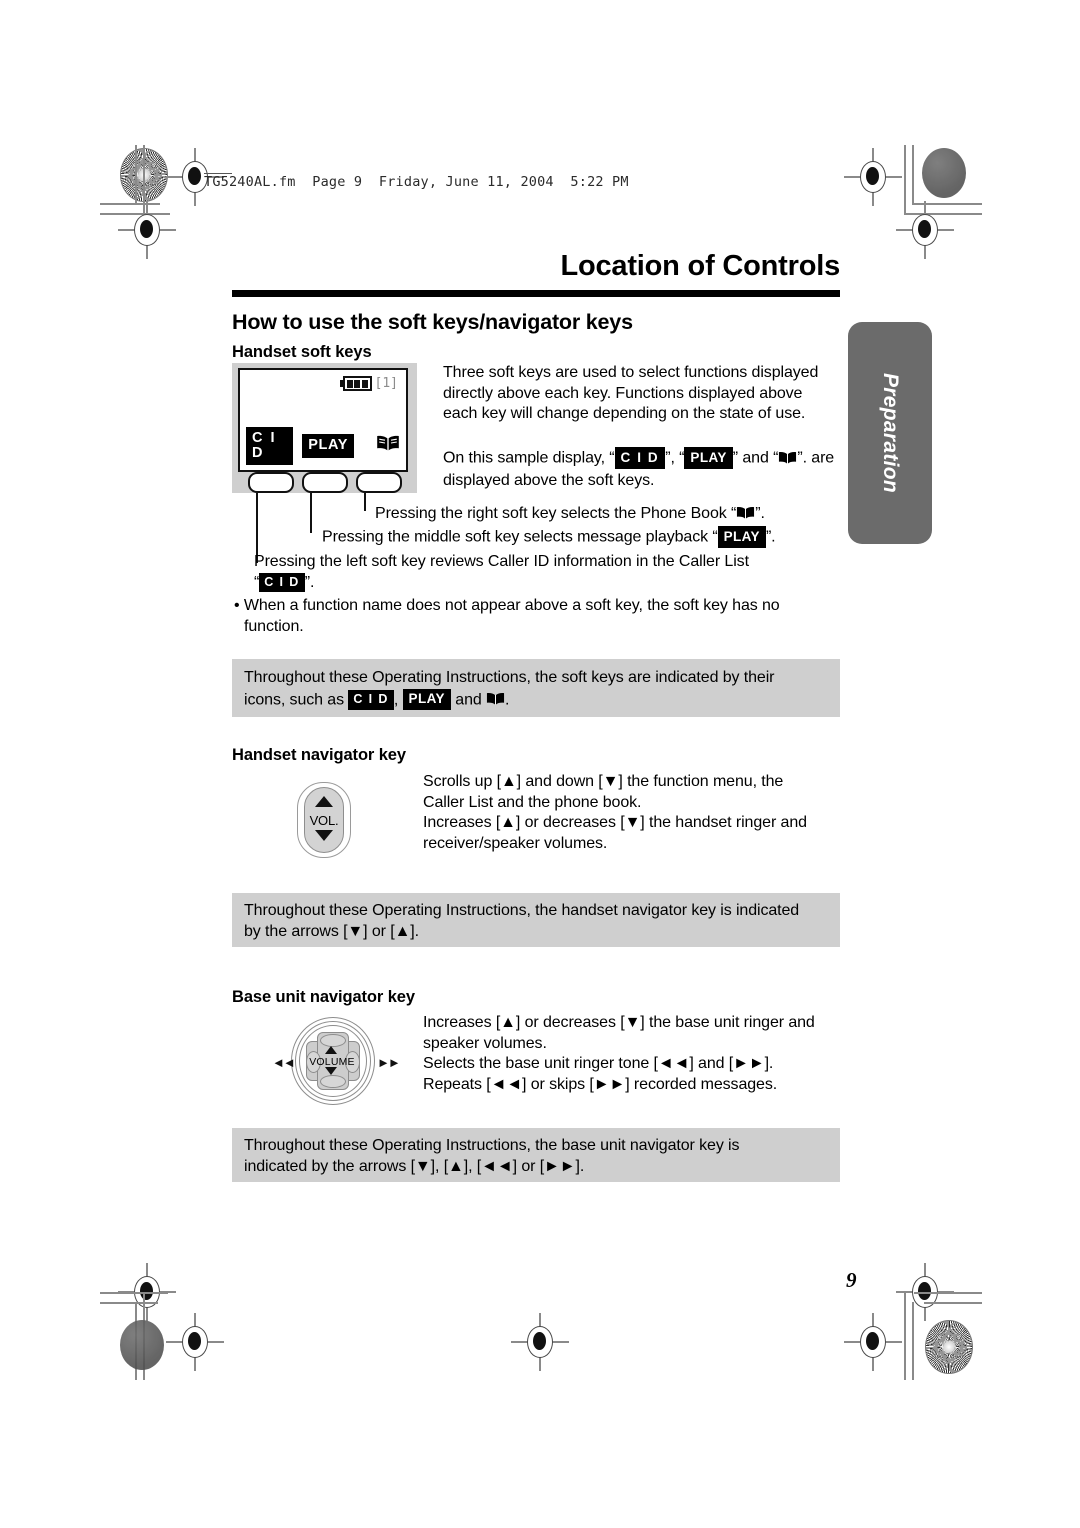 The image size is (1080, 1528). Describe the element at coordinates (851, 1280) in the screenshot. I see `page-number: 9` at that location.